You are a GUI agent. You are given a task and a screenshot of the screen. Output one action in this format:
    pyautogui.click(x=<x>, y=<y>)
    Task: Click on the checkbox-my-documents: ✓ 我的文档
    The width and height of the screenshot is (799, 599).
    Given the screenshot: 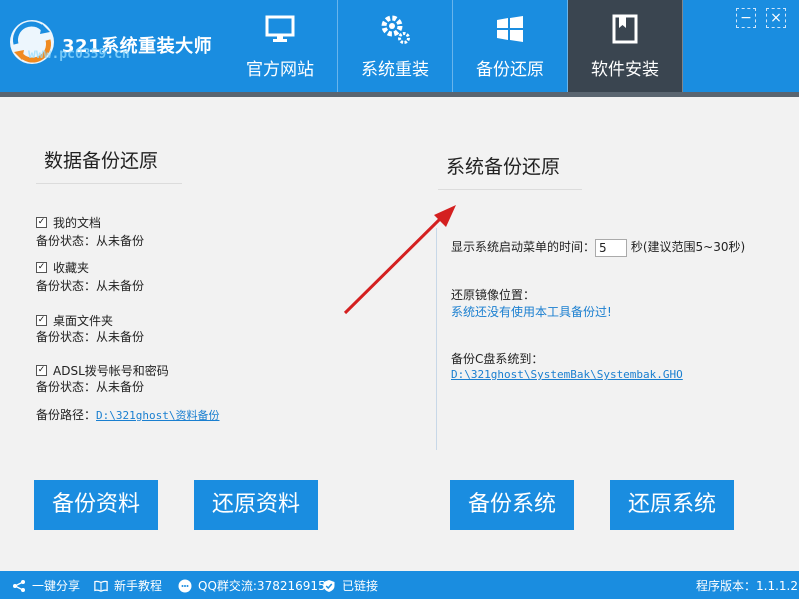 What is the action you would take?
    pyautogui.click(x=68, y=222)
    